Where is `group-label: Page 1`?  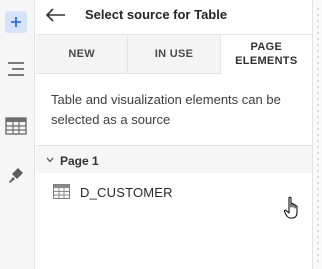 group-label: Page 1 is located at coordinates (79, 161).